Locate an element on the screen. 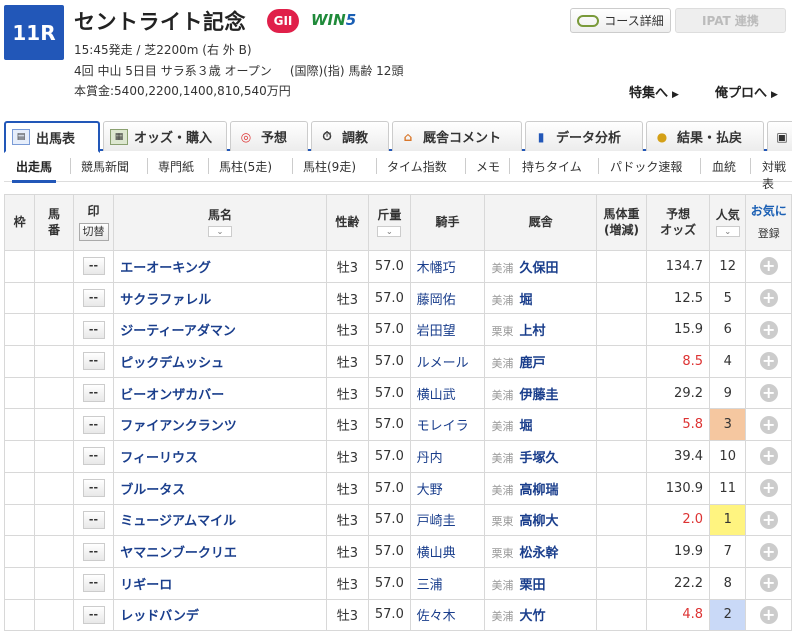  tab-data: ▮ データ分析 is located at coordinates (584, 136).